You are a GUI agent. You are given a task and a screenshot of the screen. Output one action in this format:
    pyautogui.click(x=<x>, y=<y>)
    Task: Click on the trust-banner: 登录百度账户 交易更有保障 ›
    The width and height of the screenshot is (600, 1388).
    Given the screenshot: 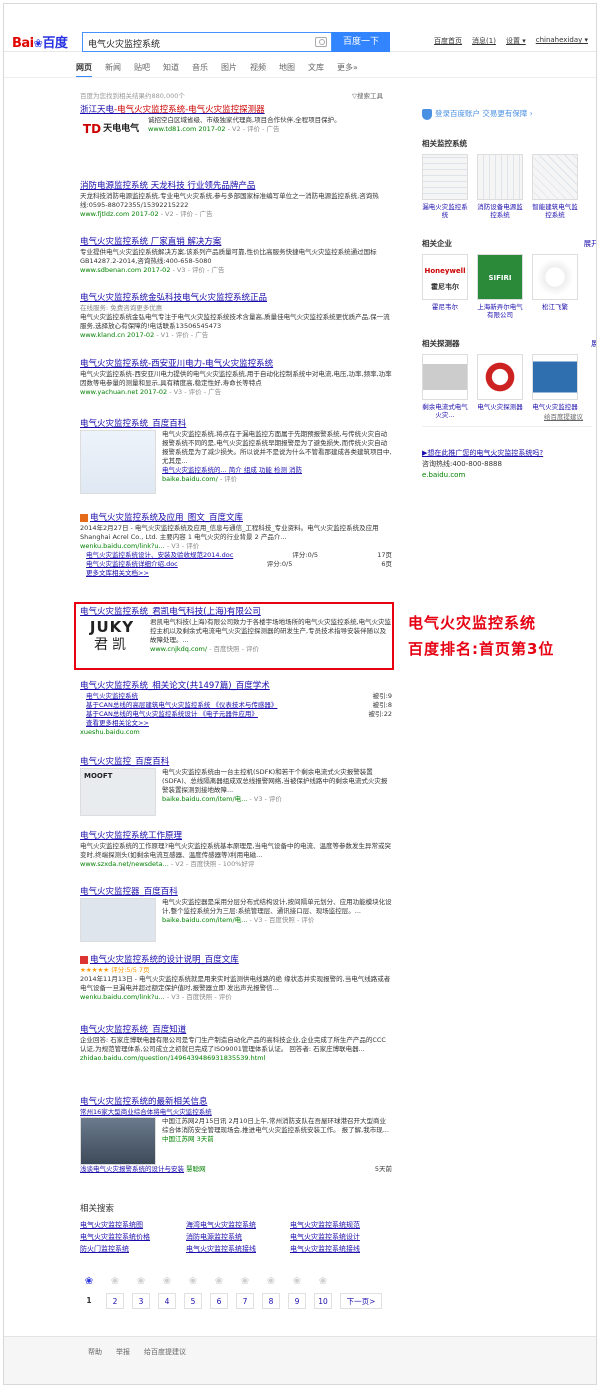 What is the action you would take?
    pyautogui.click(x=477, y=114)
    